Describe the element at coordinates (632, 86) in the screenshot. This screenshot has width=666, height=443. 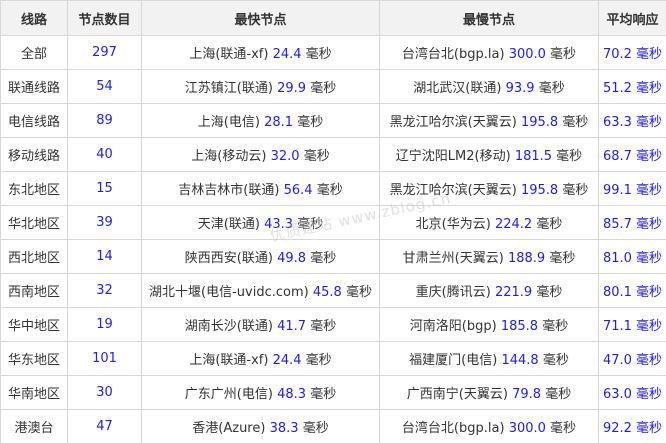
I see `average-response-cell: 51.2 毫秒` at that location.